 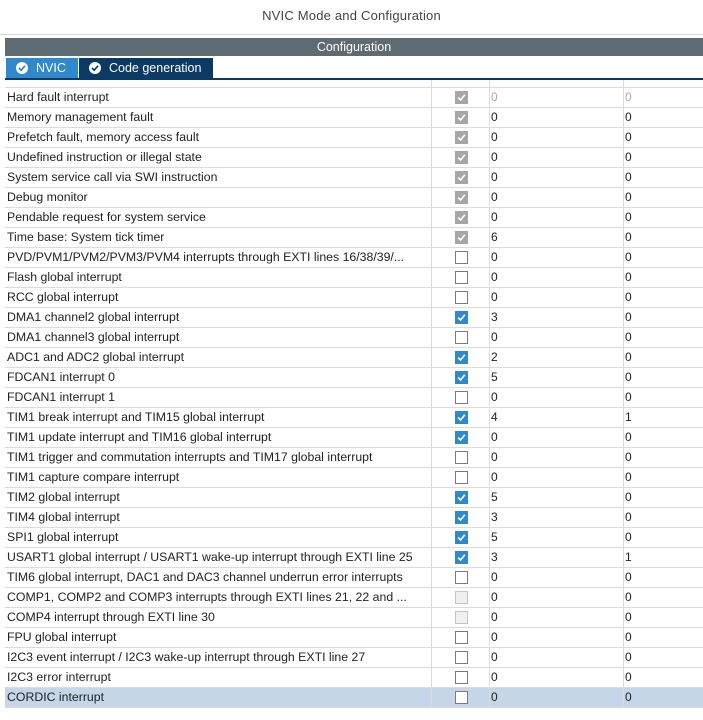 I want to click on table-row: FDCAN1 interrupt 1 00, so click(x=354, y=398).